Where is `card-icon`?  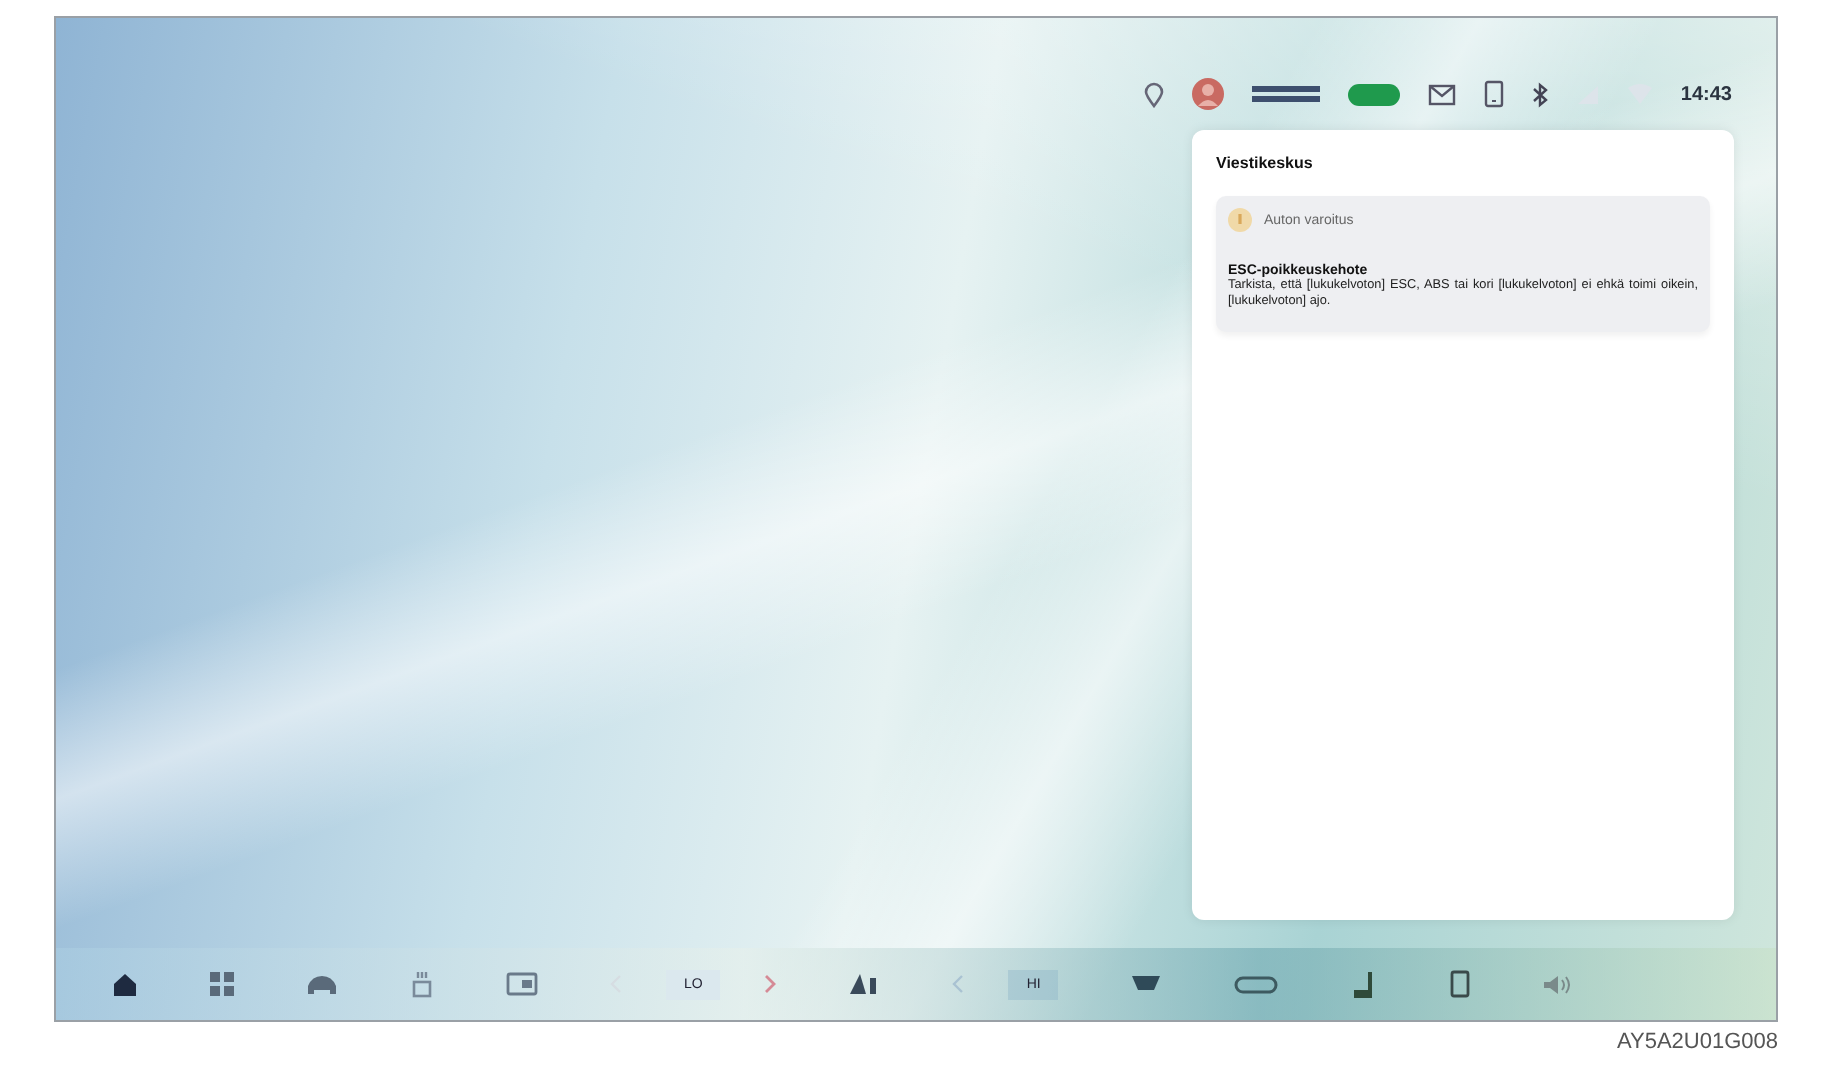
card-icon is located at coordinates (522, 984).